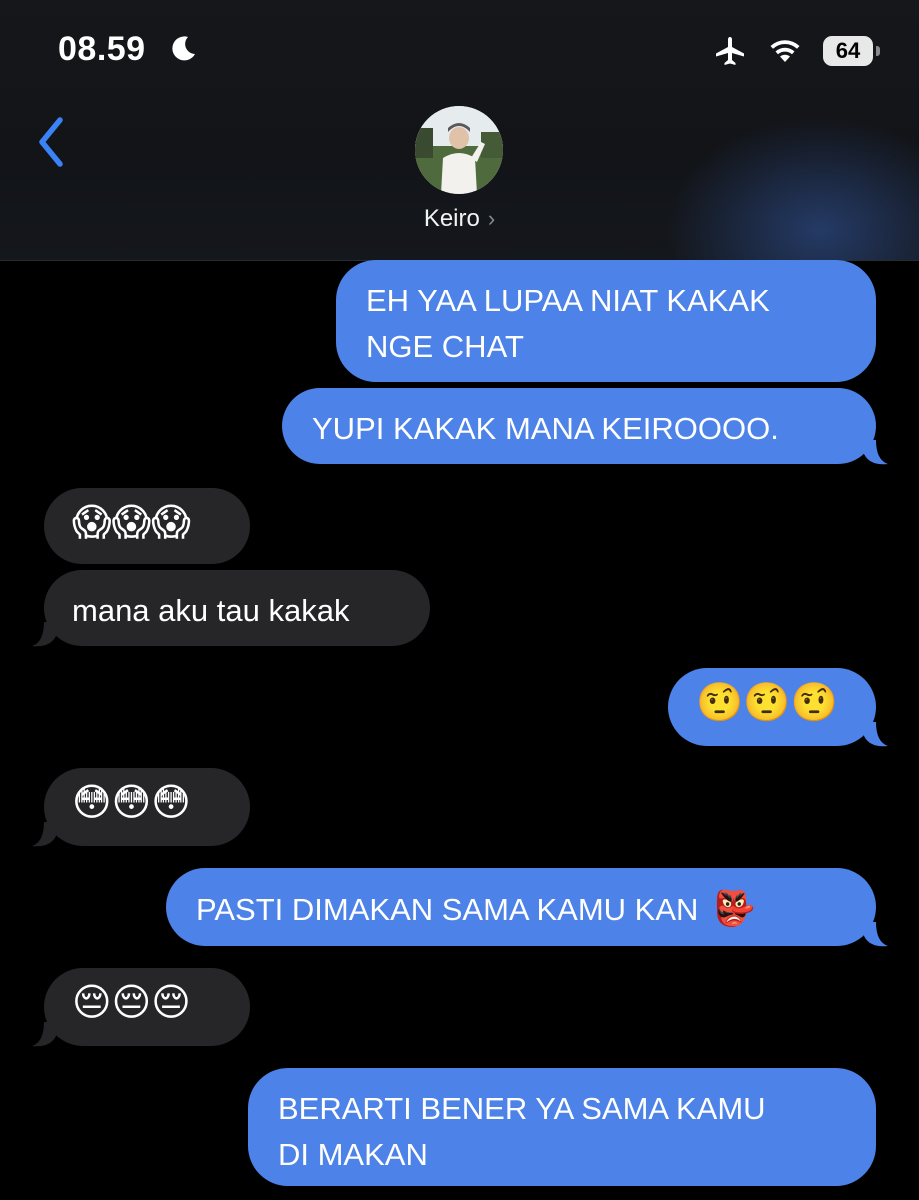 Image resolution: width=919 pixels, height=1200 pixels. What do you see at coordinates (447, 909) in the screenshot?
I see `message-text: PASTI DIMAKAN SAMA KAMU KAN` at bounding box center [447, 909].